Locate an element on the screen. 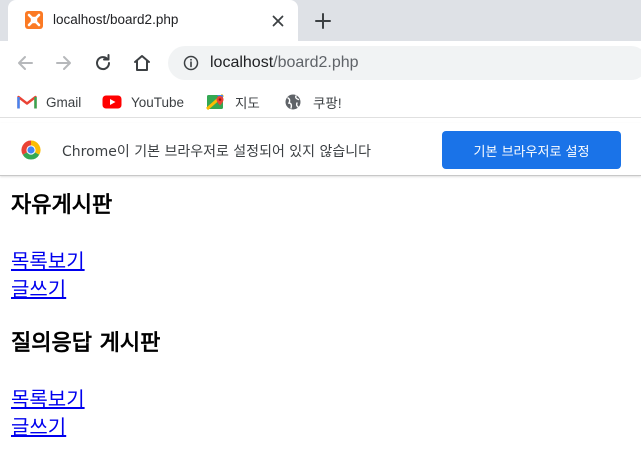 Image resolution: width=641 pixels, height=470 pixels. qna-board-heading: 질의응답 게시판 is located at coordinates (86, 343).